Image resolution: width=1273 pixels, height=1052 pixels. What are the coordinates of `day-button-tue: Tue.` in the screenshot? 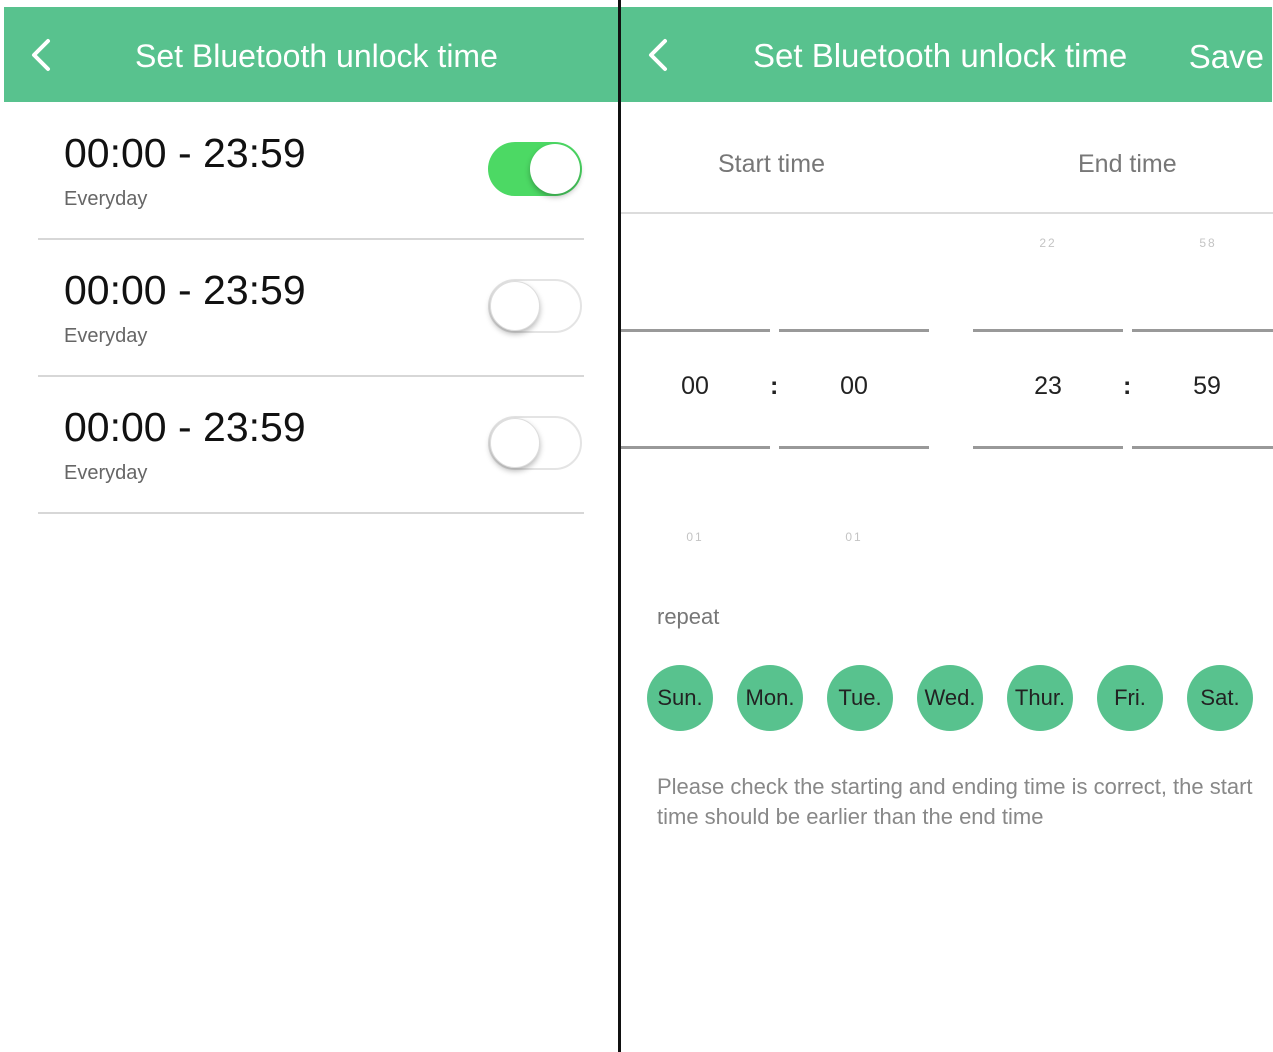 It's located at (860, 698).